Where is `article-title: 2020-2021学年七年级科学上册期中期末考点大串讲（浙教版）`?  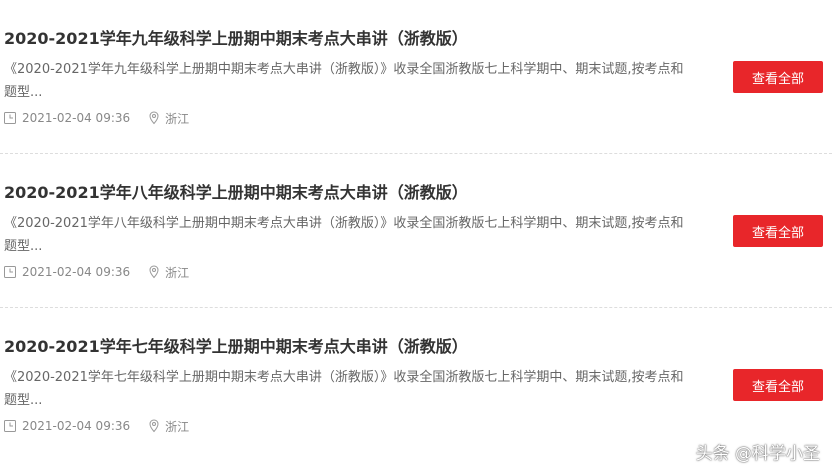 article-title: 2020-2021学年七年级科学上册期中期末考点大串讲（浙教版） is located at coordinates (236, 345).